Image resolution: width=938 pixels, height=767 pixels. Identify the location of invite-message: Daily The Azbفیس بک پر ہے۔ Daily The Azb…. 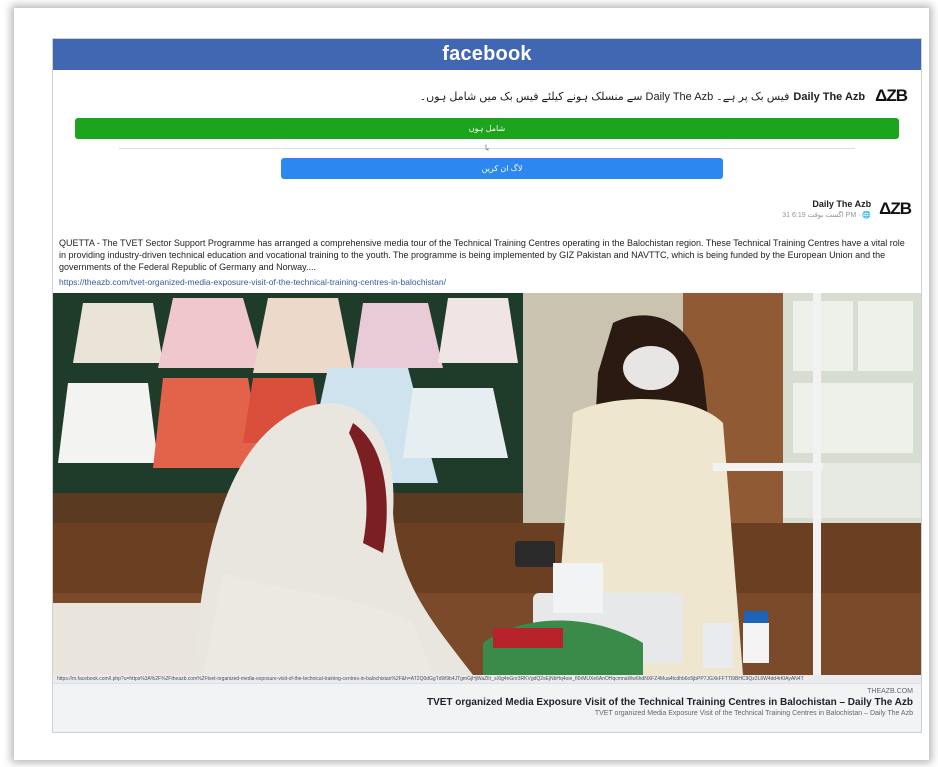
(642, 96).